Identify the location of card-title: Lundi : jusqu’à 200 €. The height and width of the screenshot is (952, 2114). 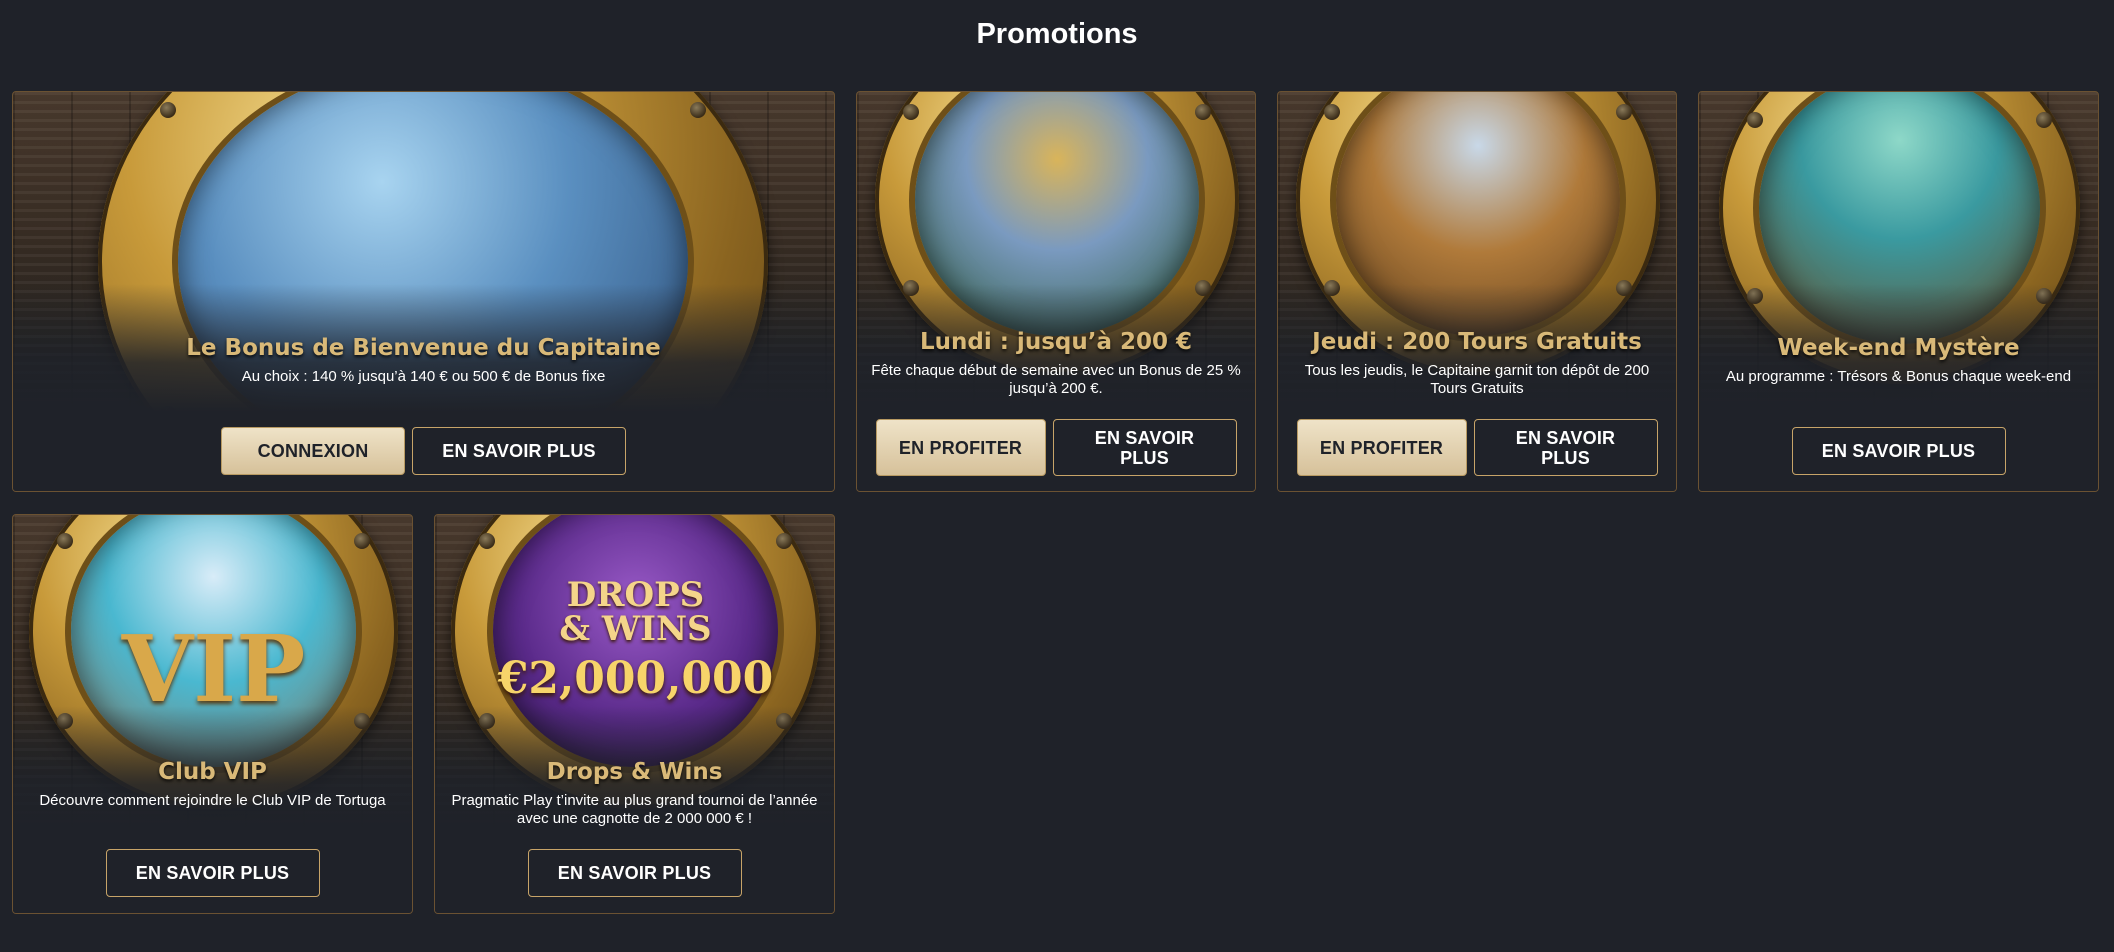
(1056, 342).